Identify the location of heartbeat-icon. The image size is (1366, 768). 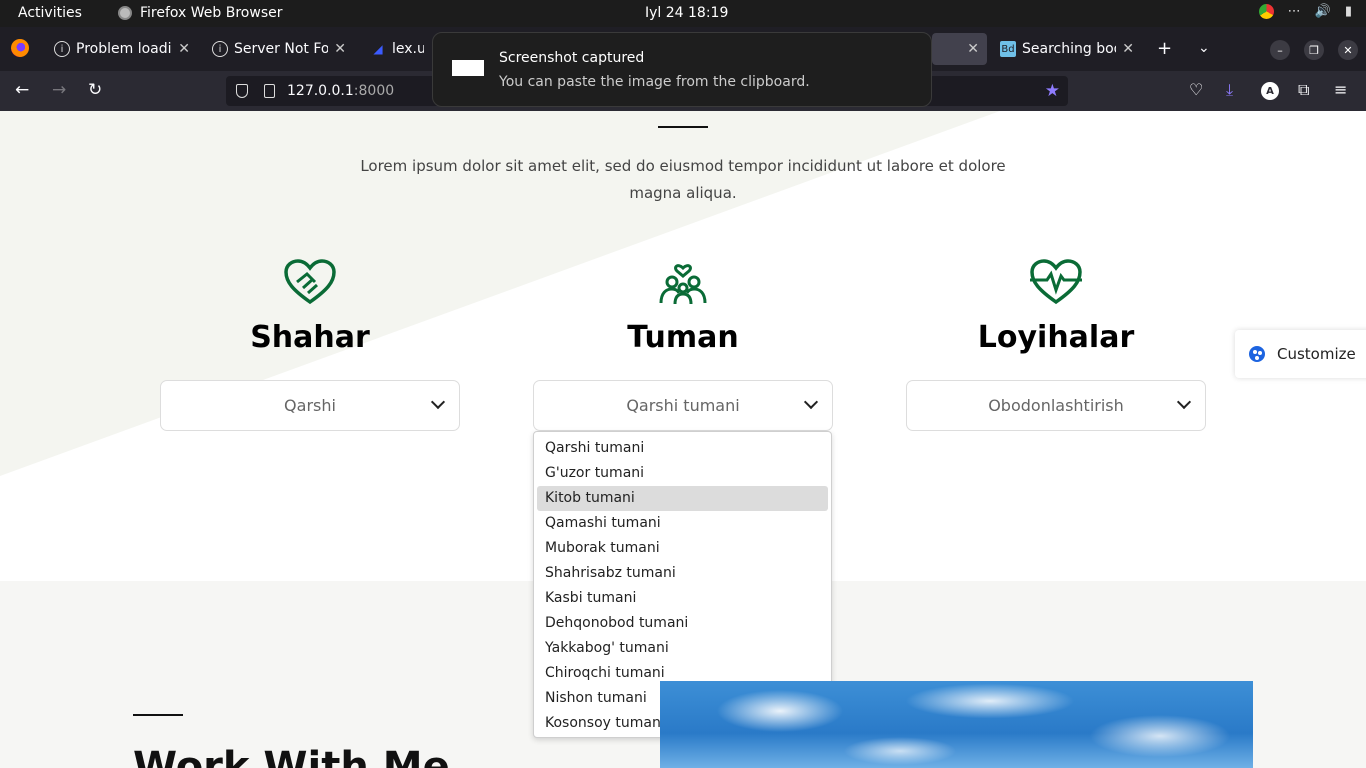
(1056, 282).